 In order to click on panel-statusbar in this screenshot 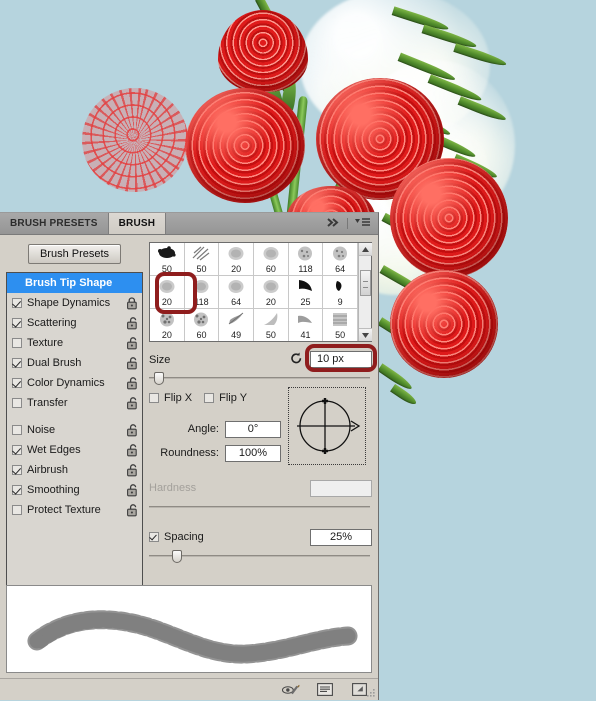, I will do `click(189, 689)`.